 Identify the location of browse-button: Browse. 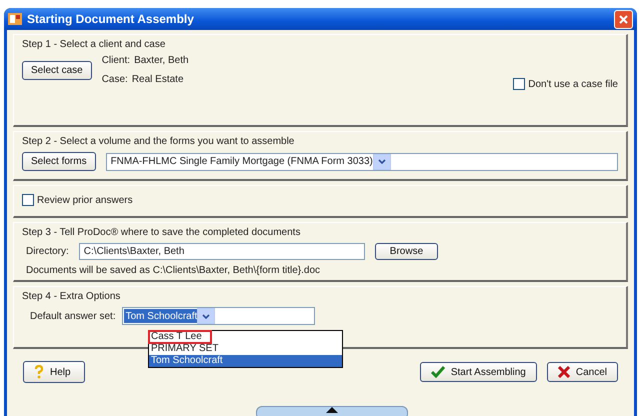
(406, 251).